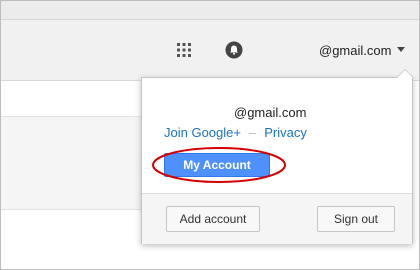 This screenshot has height=270, width=420. What do you see at coordinates (355, 50) in the screenshot?
I see `account-email-label: @gmail.com` at bounding box center [355, 50].